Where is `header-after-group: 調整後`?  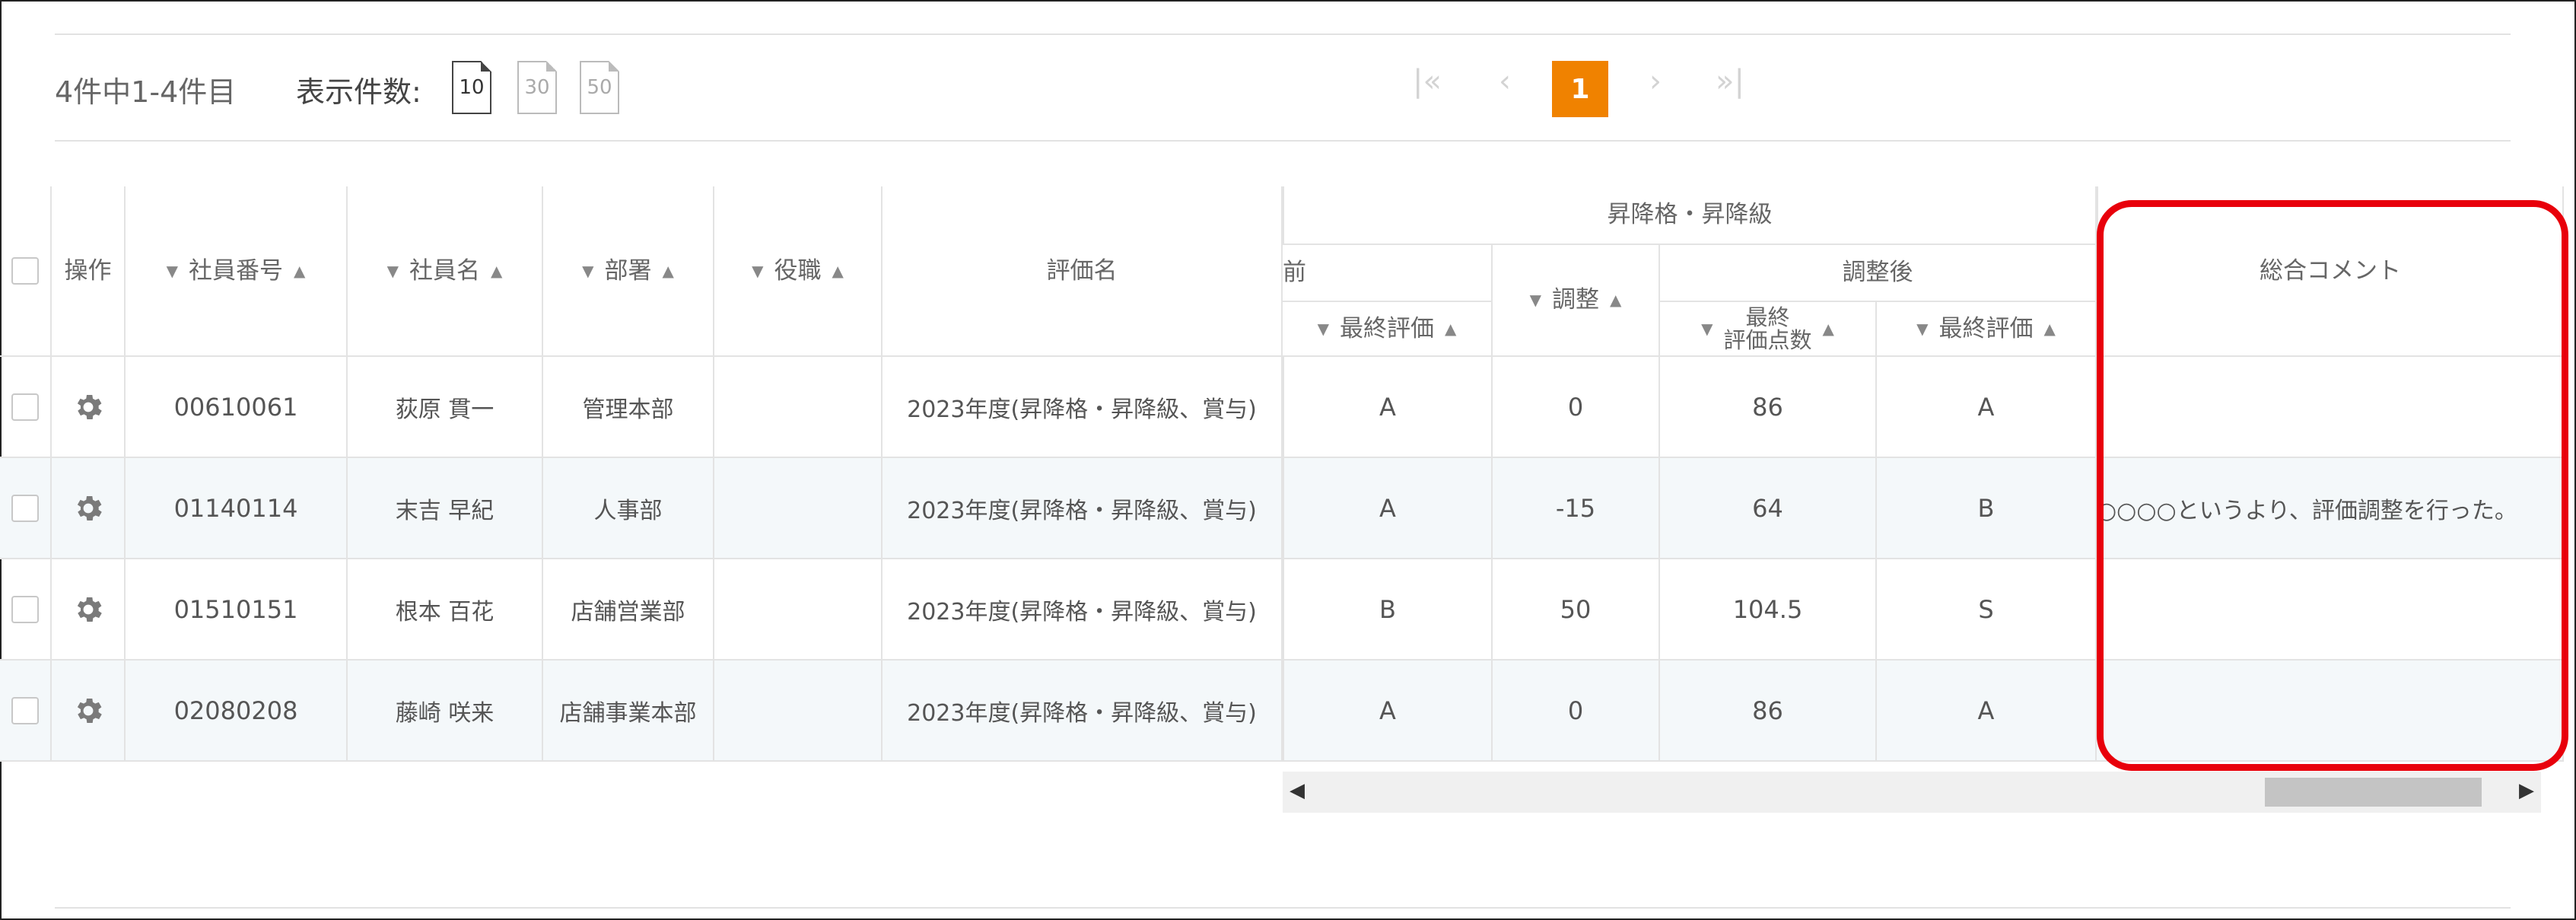
header-after-group: 調整後 is located at coordinates (1879, 273).